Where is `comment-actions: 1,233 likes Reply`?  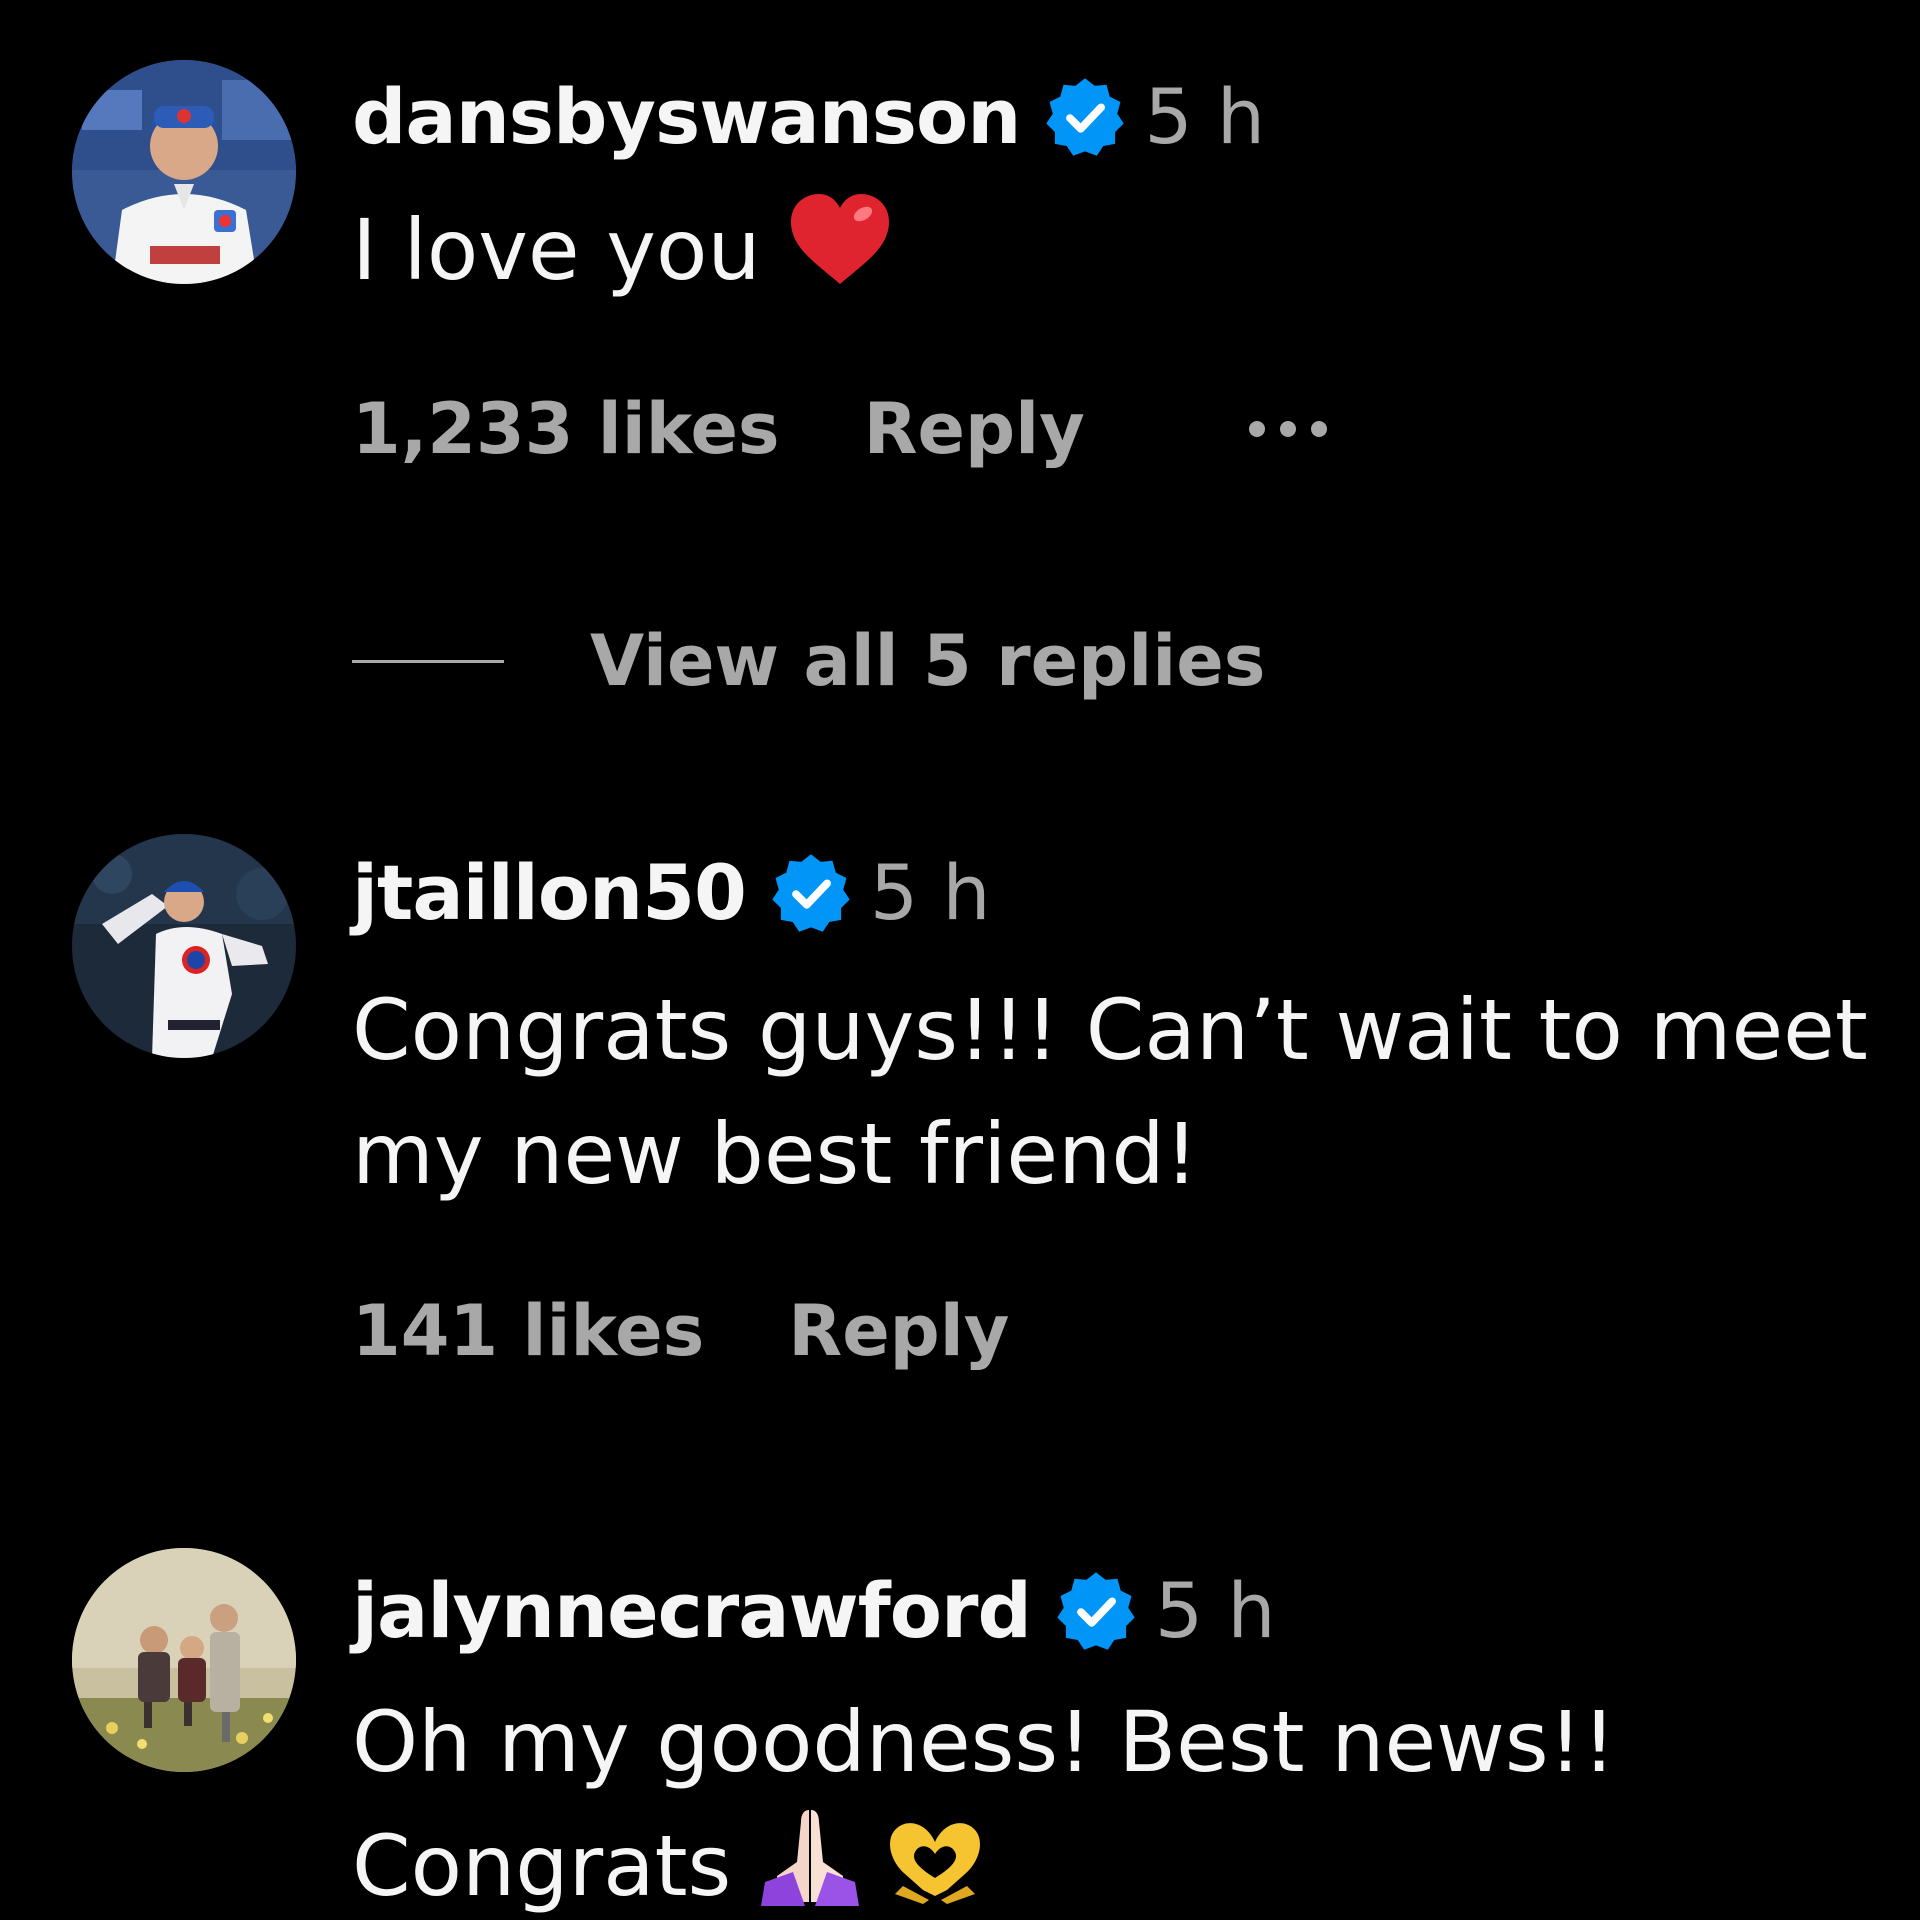
comment-actions: 1,233 likes Reply is located at coordinates (839, 429).